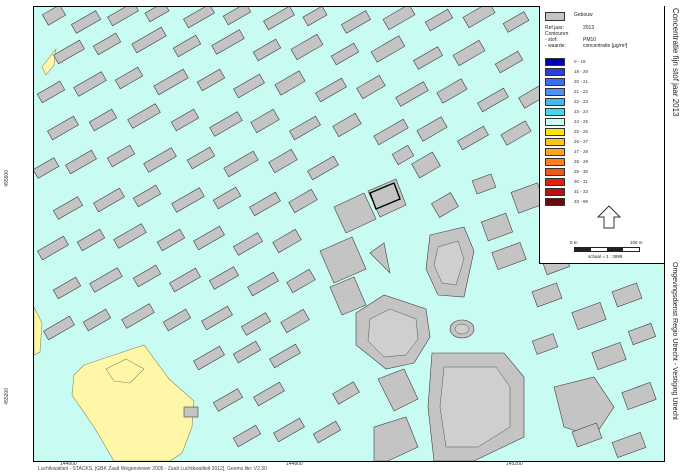 This screenshot has height=474, width=683. What do you see at coordinates (581, 111) in the screenshot?
I see `class-label: 23 - 24` at bounding box center [581, 111].